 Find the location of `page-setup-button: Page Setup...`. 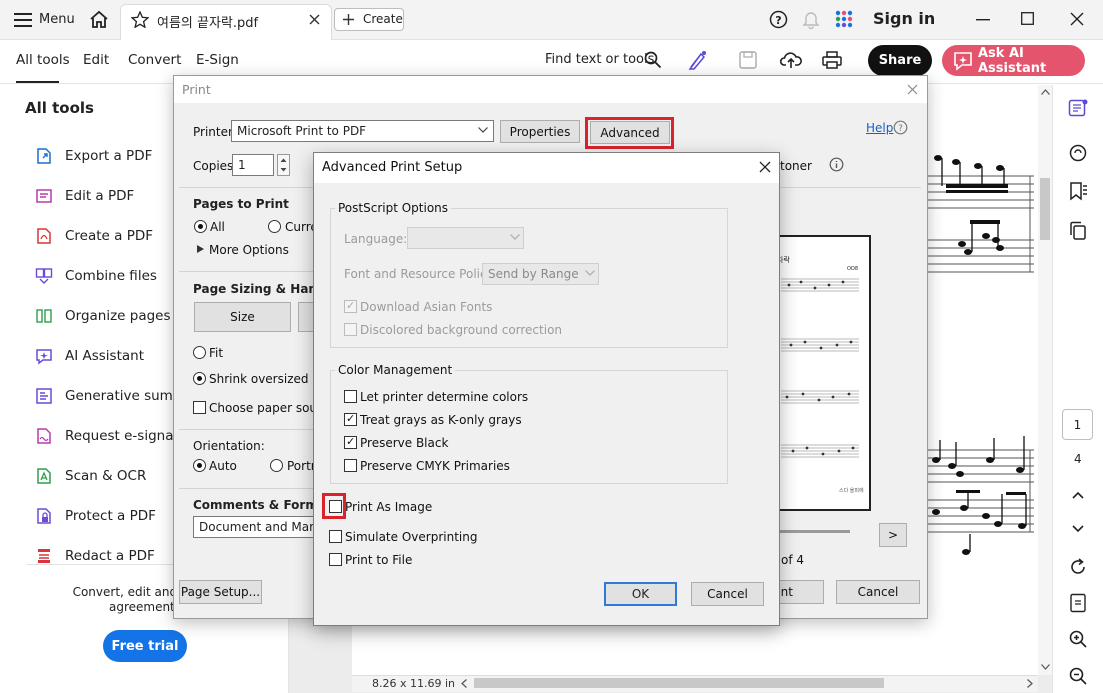

page-setup-button: Page Setup... is located at coordinates (220, 592).